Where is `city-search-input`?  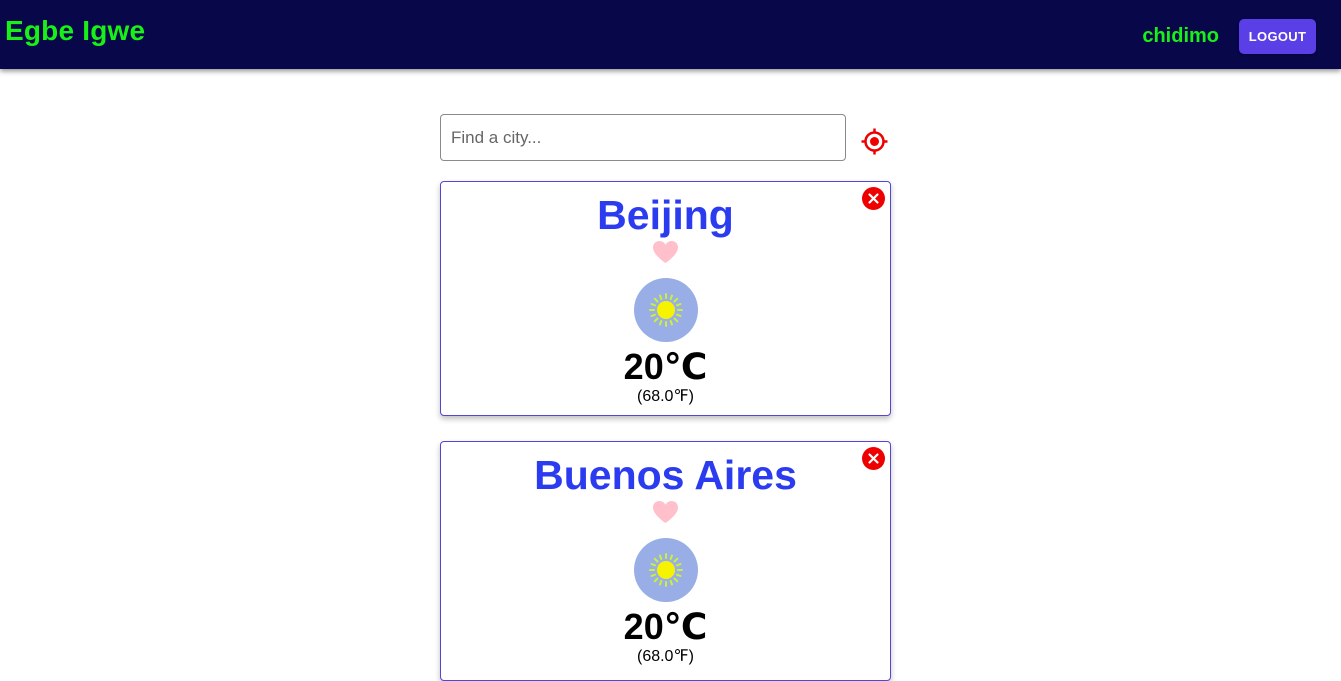 city-search-input is located at coordinates (643, 137).